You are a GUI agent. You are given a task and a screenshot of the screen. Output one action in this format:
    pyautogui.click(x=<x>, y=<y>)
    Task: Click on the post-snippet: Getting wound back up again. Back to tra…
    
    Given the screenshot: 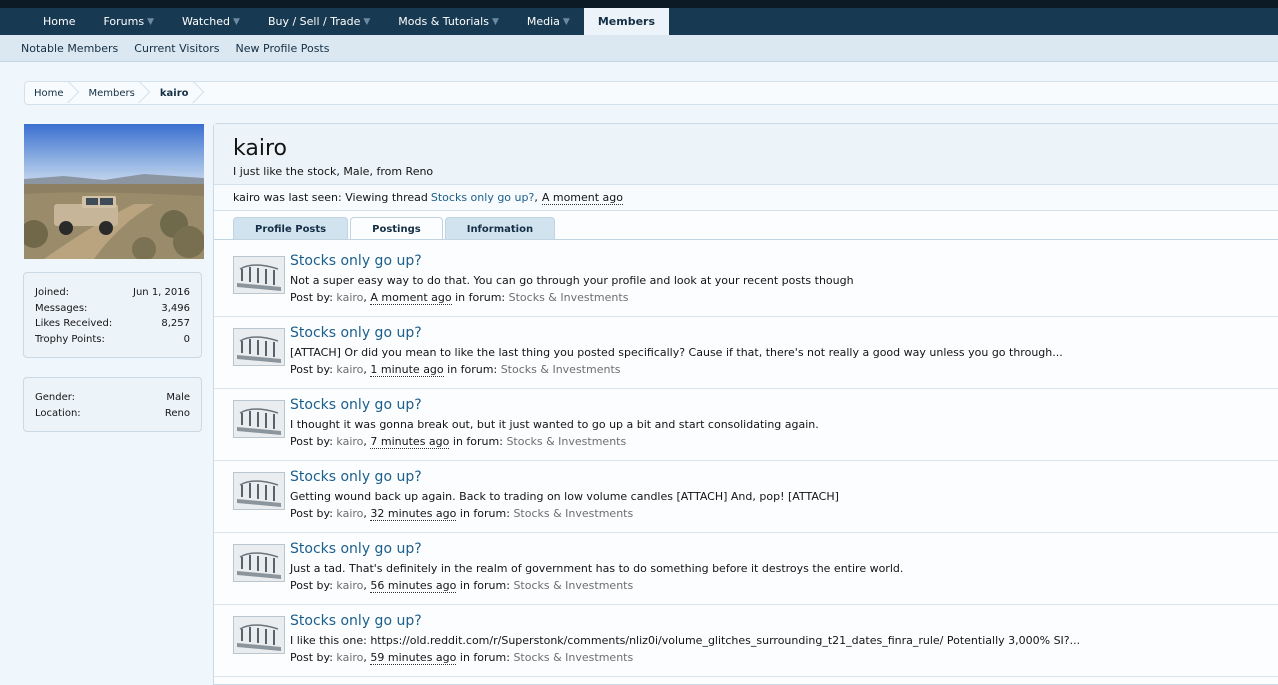 What is the action you would take?
    pyautogui.click(x=564, y=496)
    